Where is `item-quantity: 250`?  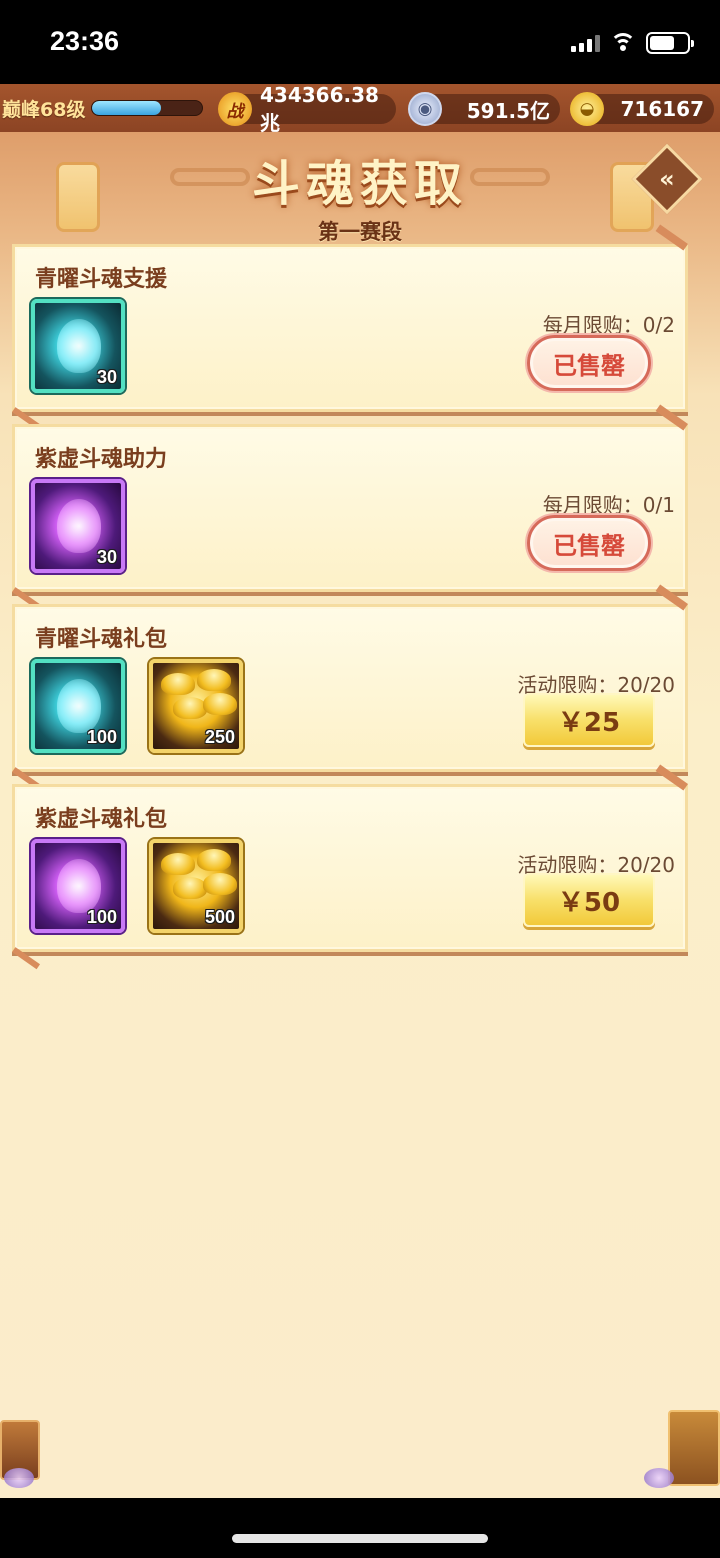 item-quantity: 250 is located at coordinates (219, 737).